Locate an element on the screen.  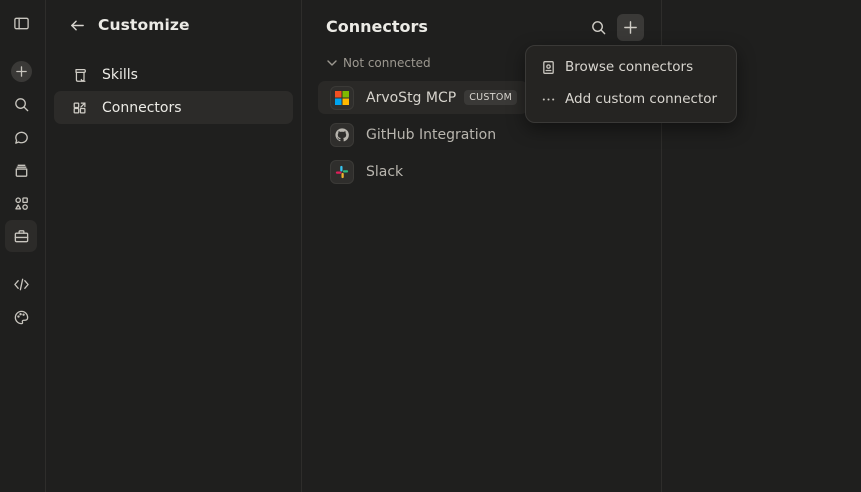
page-title: Customize is located at coordinates (144, 25).